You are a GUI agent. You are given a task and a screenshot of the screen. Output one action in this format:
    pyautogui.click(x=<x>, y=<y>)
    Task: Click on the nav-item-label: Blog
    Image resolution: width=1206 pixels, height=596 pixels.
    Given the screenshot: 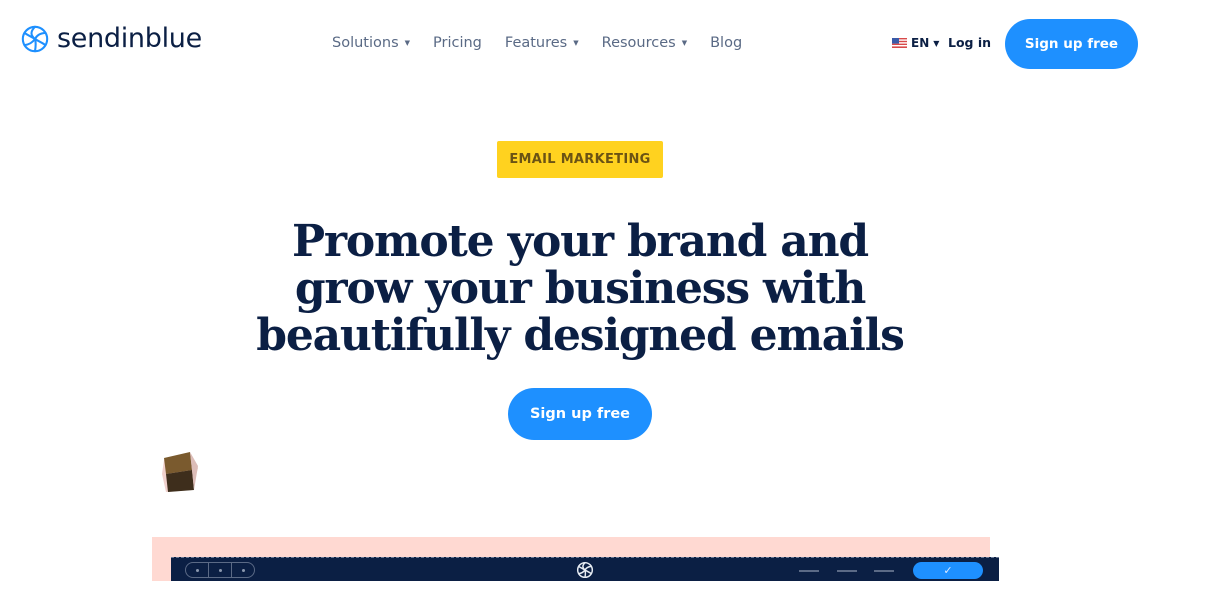 What is the action you would take?
    pyautogui.click(x=726, y=43)
    